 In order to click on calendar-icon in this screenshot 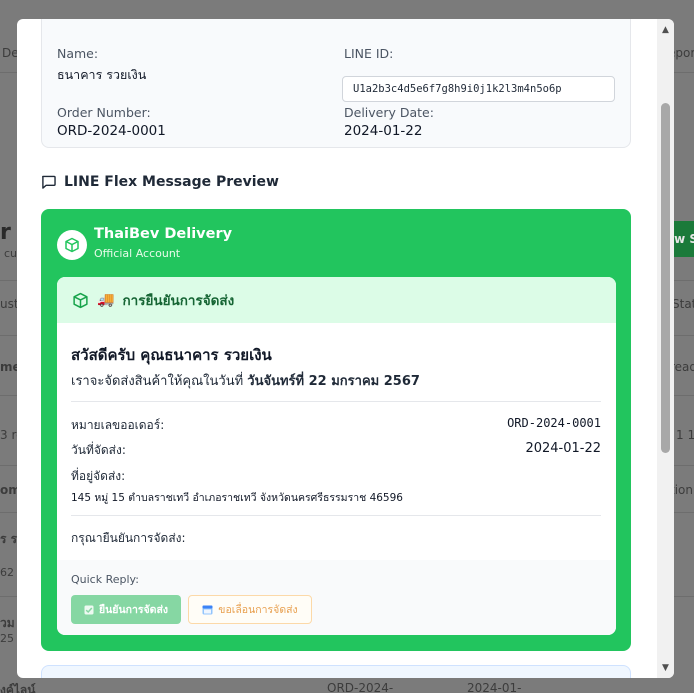, I will do `click(207, 610)`.